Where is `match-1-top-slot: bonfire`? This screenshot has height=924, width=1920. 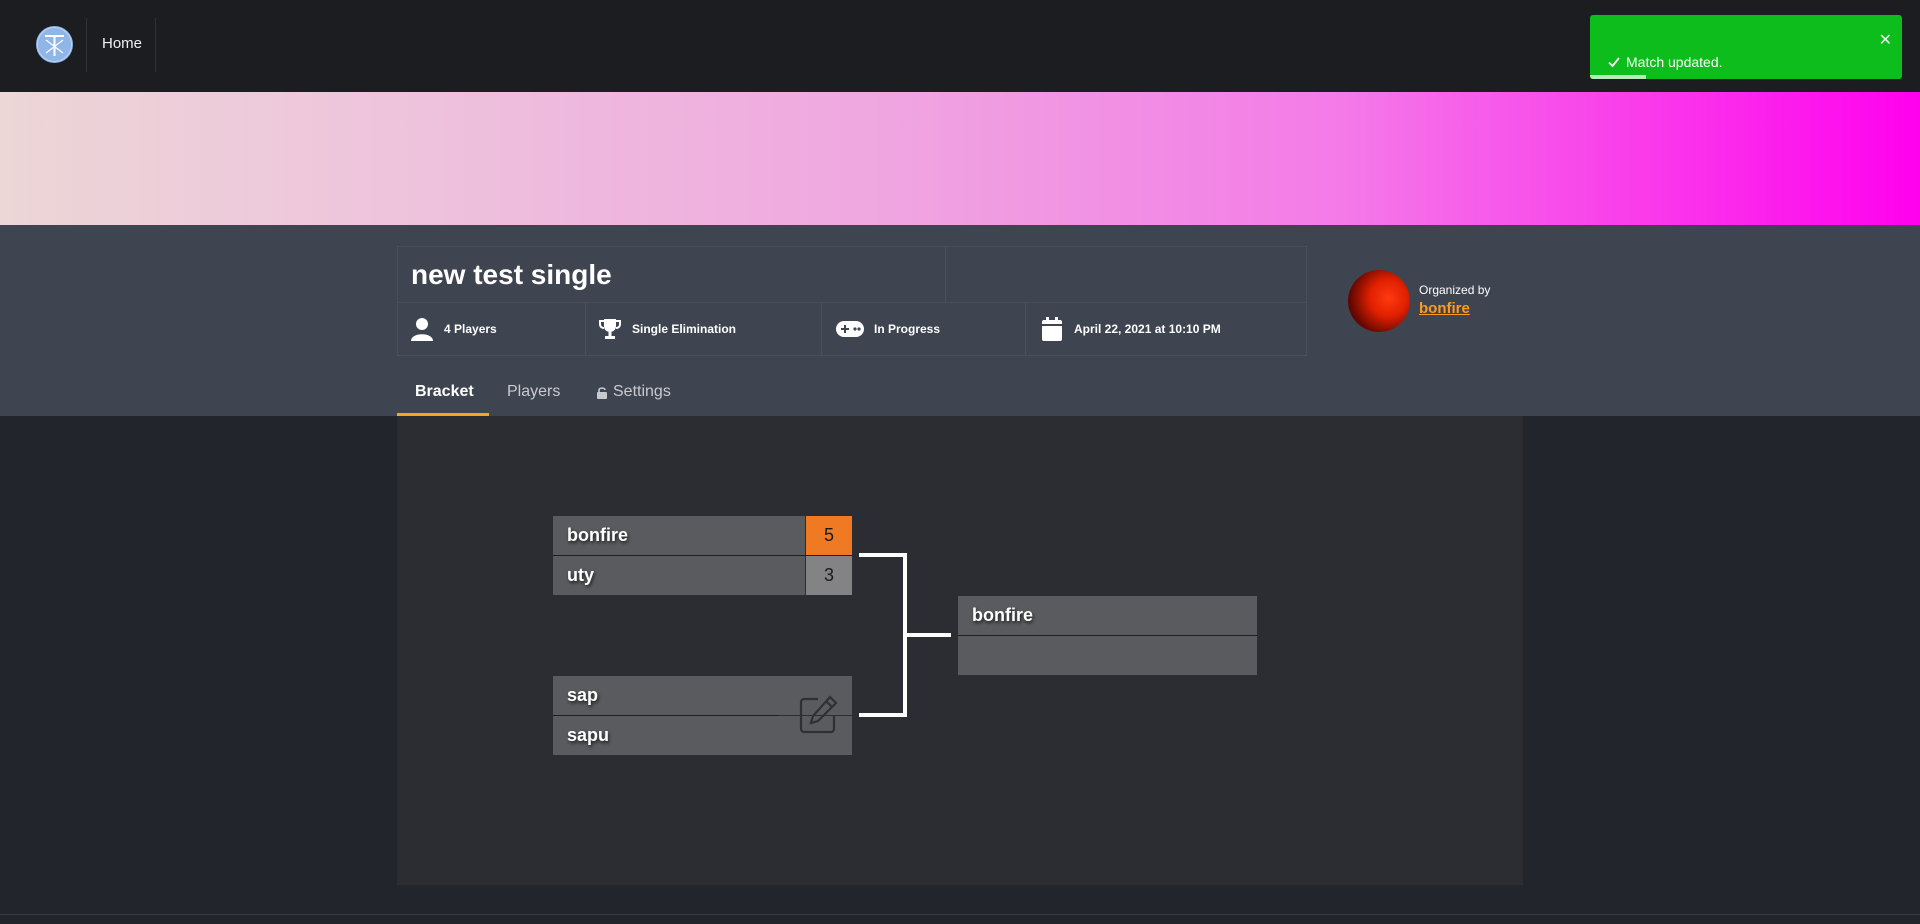 match-1-top-slot: bonfire is located at coordinates (679, 535).